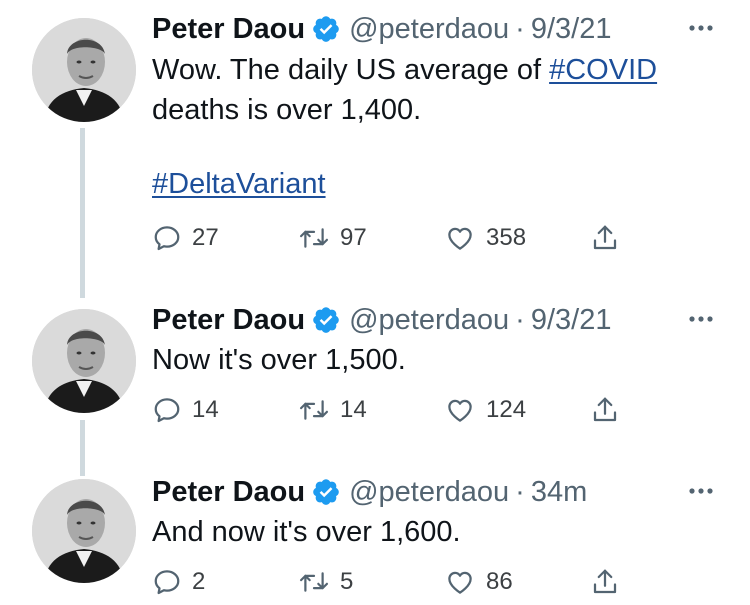  What do you see at coordinates (603, 70) in the screenshot?
I see `hashtag-link: #COVID` at bounding box center [603, 70].